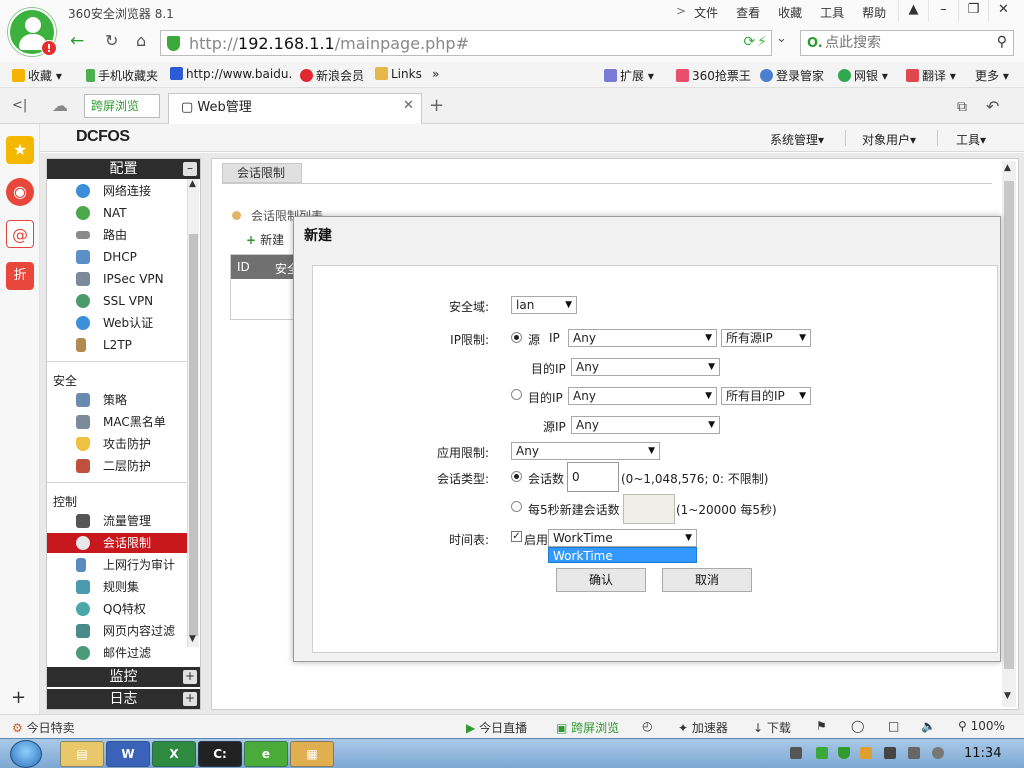 This screenshot has width=1024, height=768. Describe the element at coordinates (20, 192) in the screenshot. I see `weibo-icon: ◉` at that location.